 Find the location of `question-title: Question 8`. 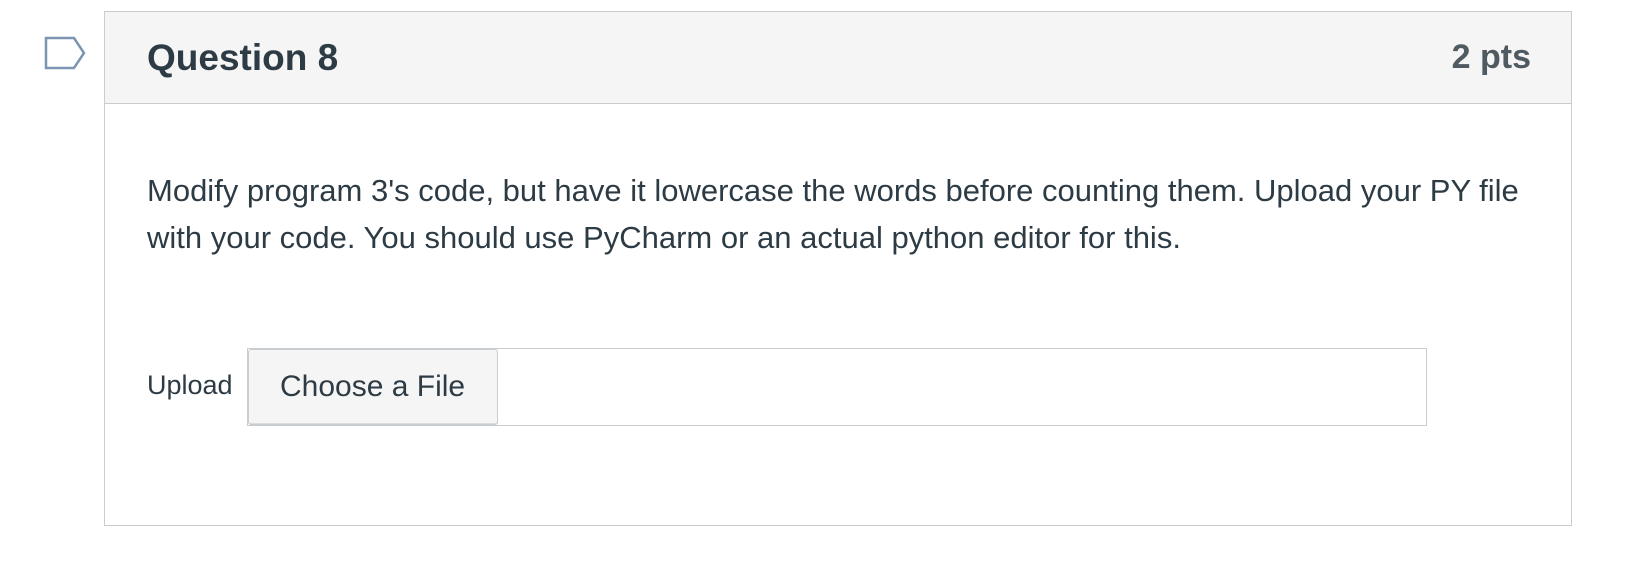

question-title: Question 8 is located at coordinates (243, 57).